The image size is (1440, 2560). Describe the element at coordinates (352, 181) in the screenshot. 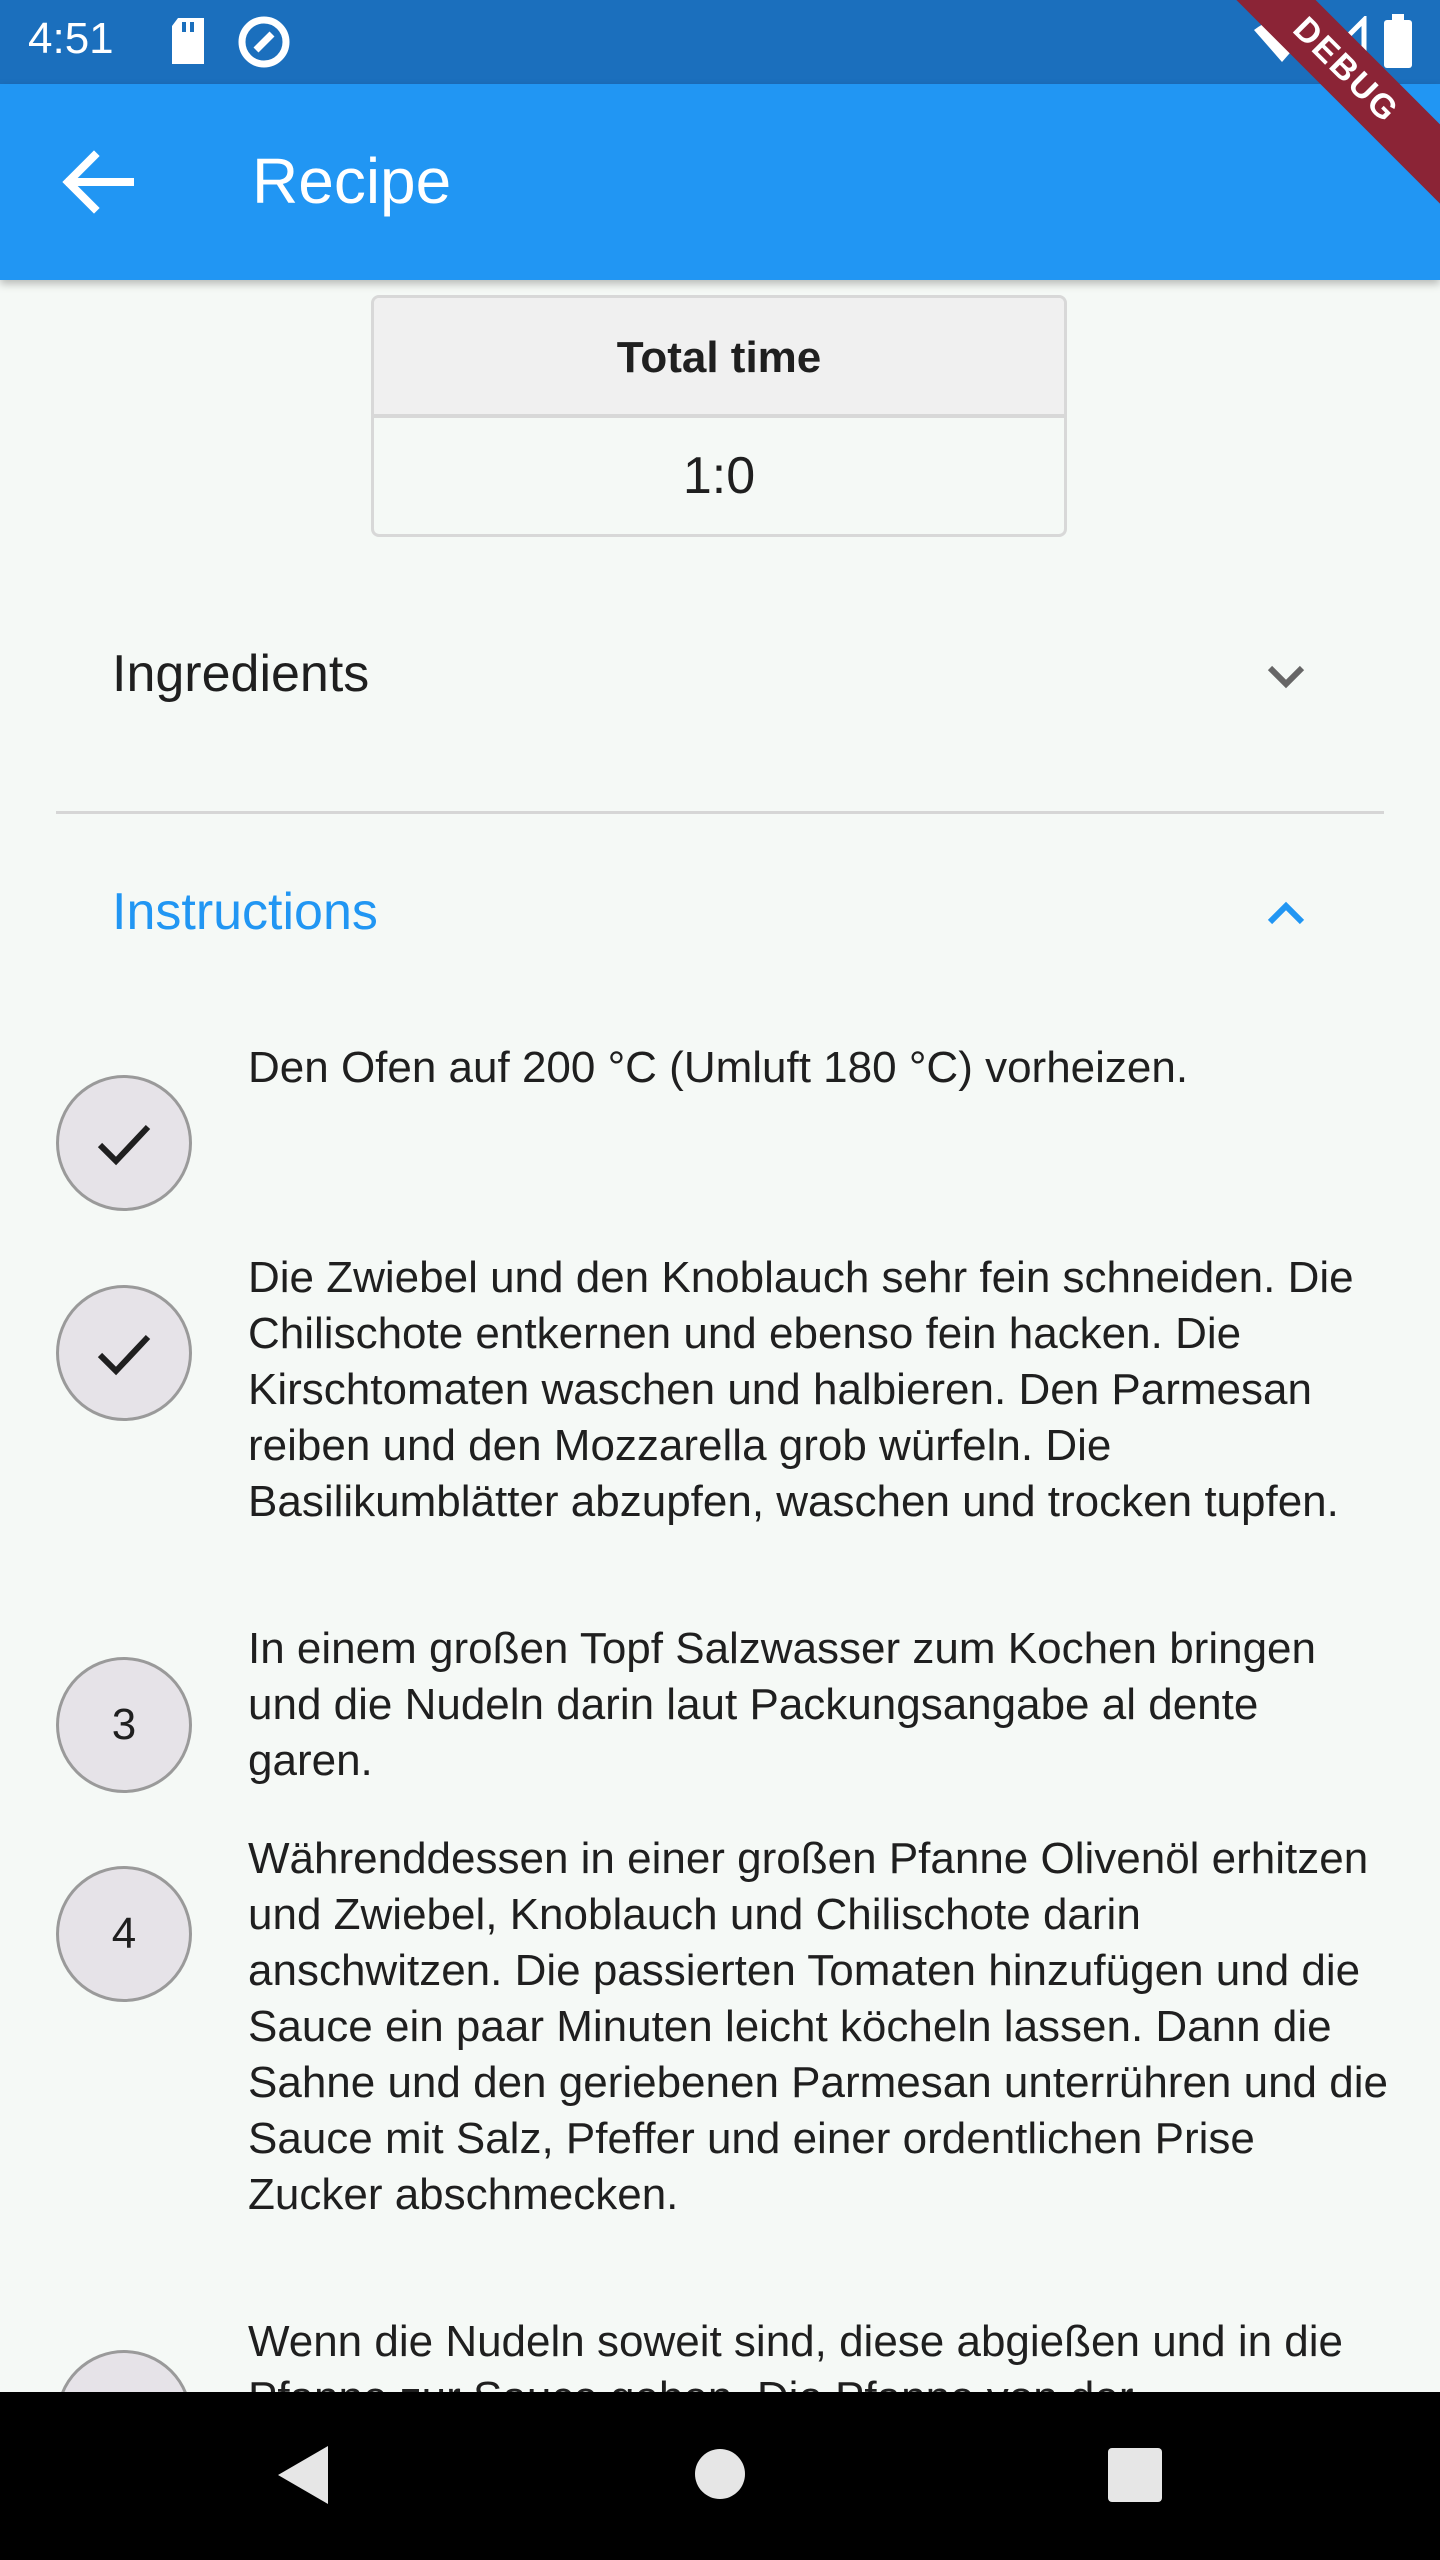

I see `page-title: Recipe` at that location.